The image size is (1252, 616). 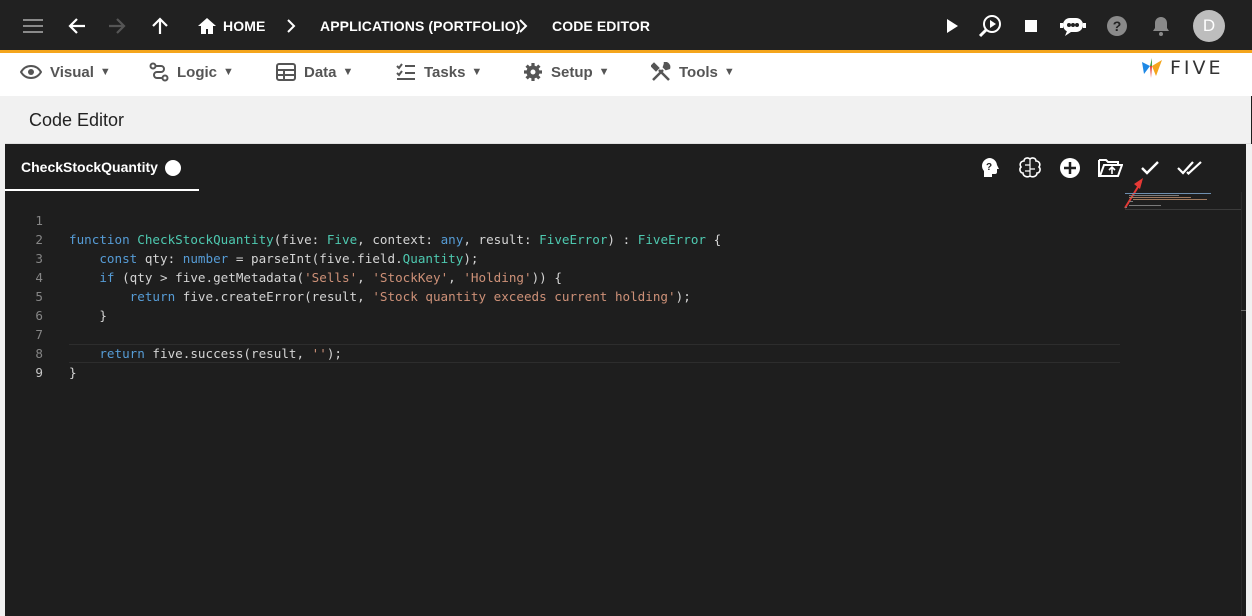 I want to click on brain-icon, so click(x=1030, y=168).